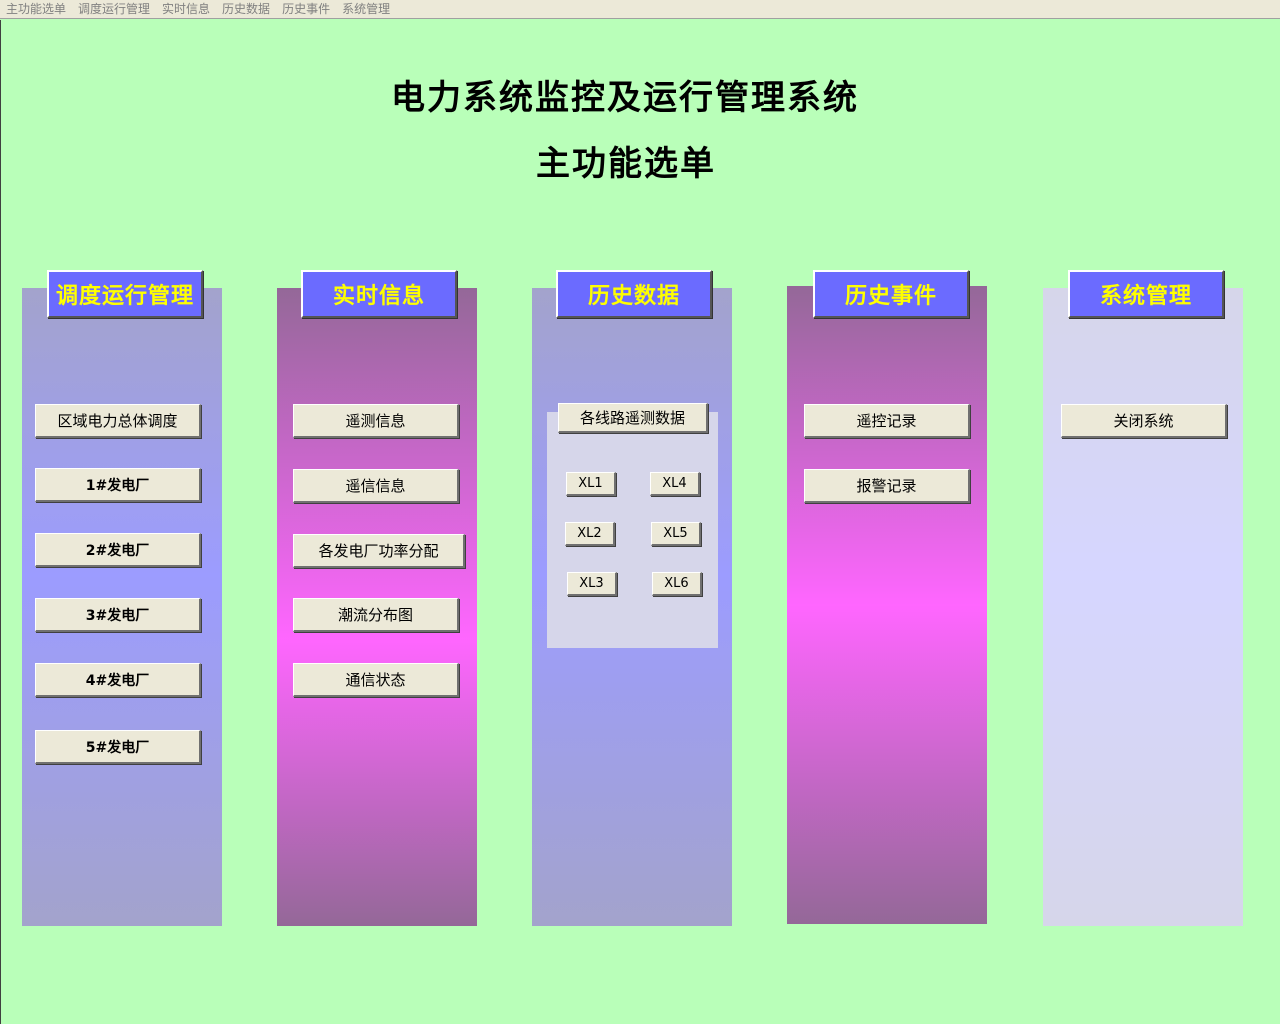  I want to click on plant-2-button: 2#发电厂, so click(118, 550).